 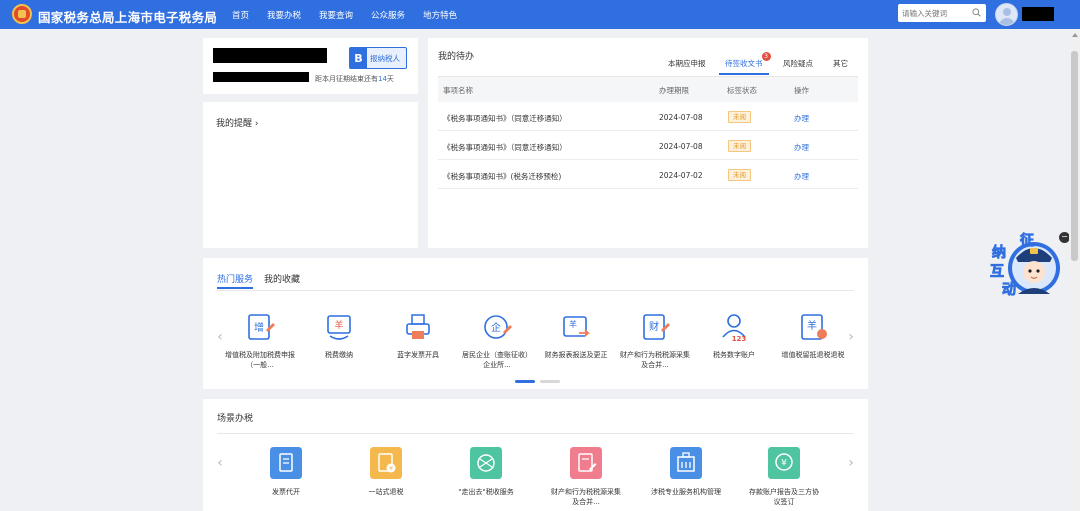 I want to click on property-collect-icon, so click(x=586, y=463).